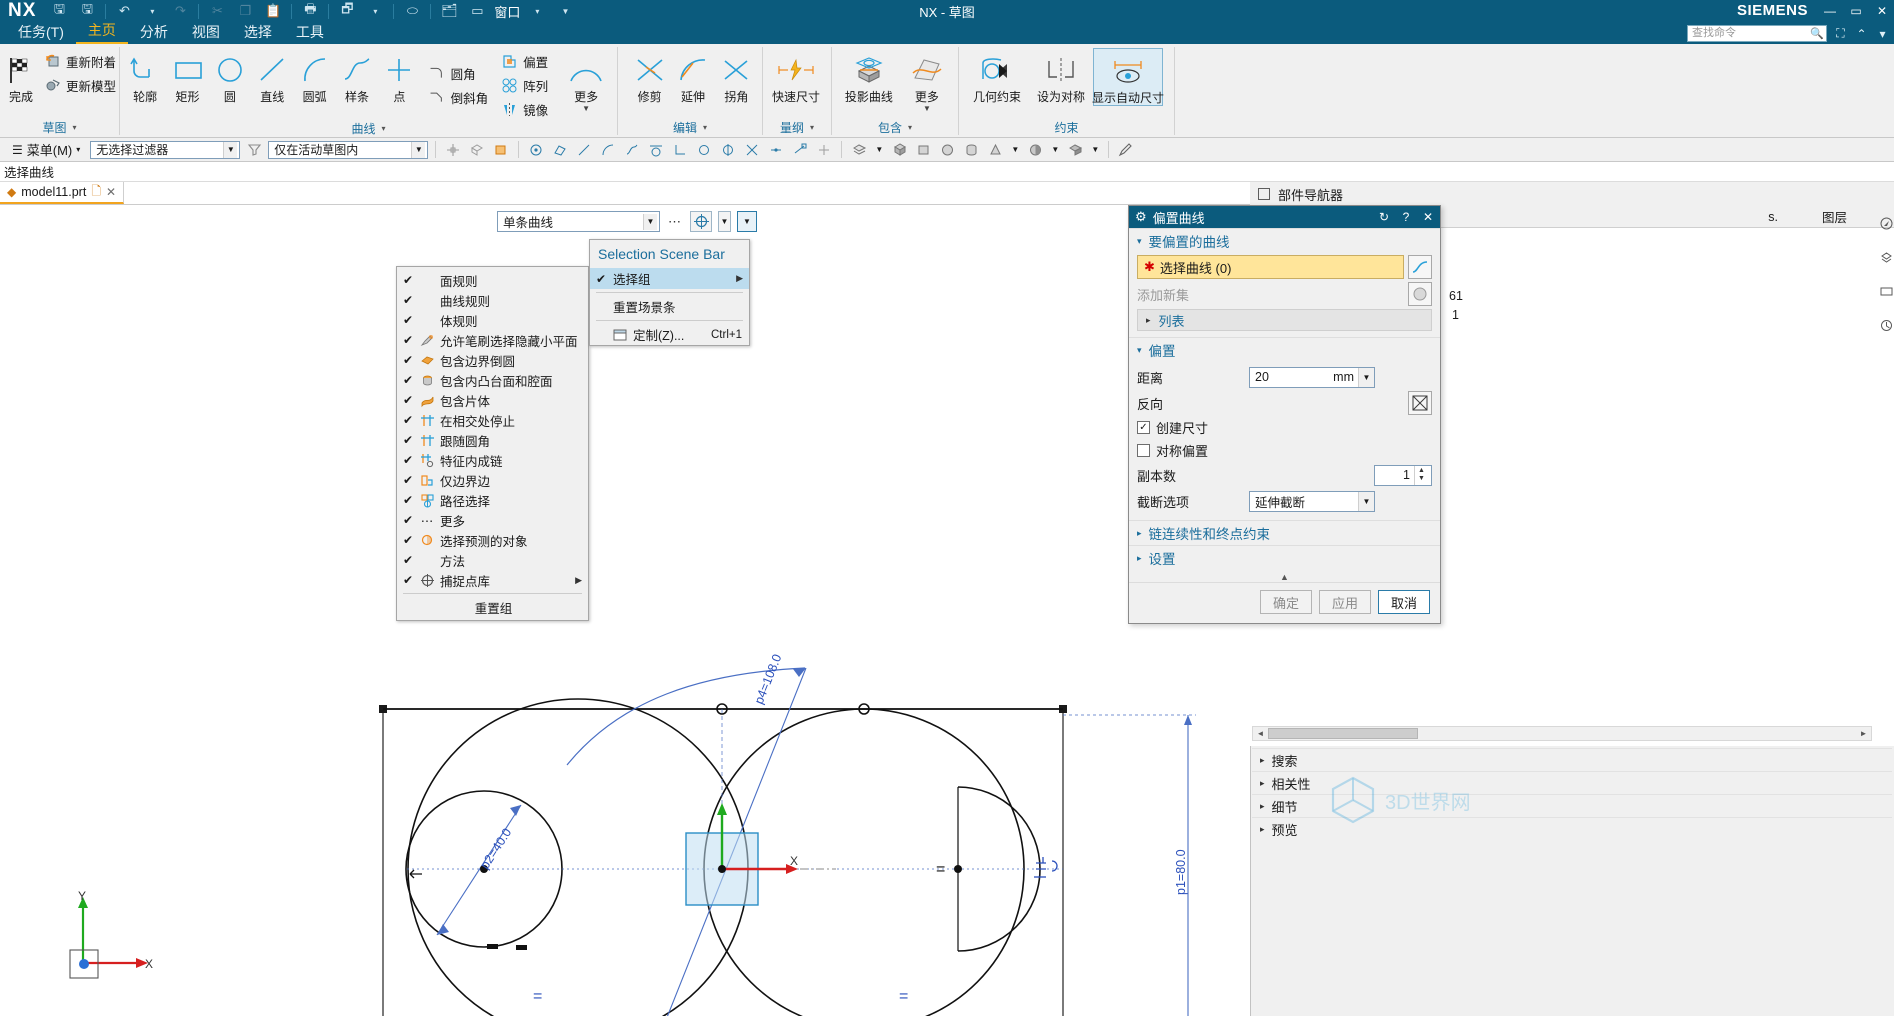 The height and width of the screenshot is (1016, 1894). I want to click on apply-button: 应用, so click(1345, 602).